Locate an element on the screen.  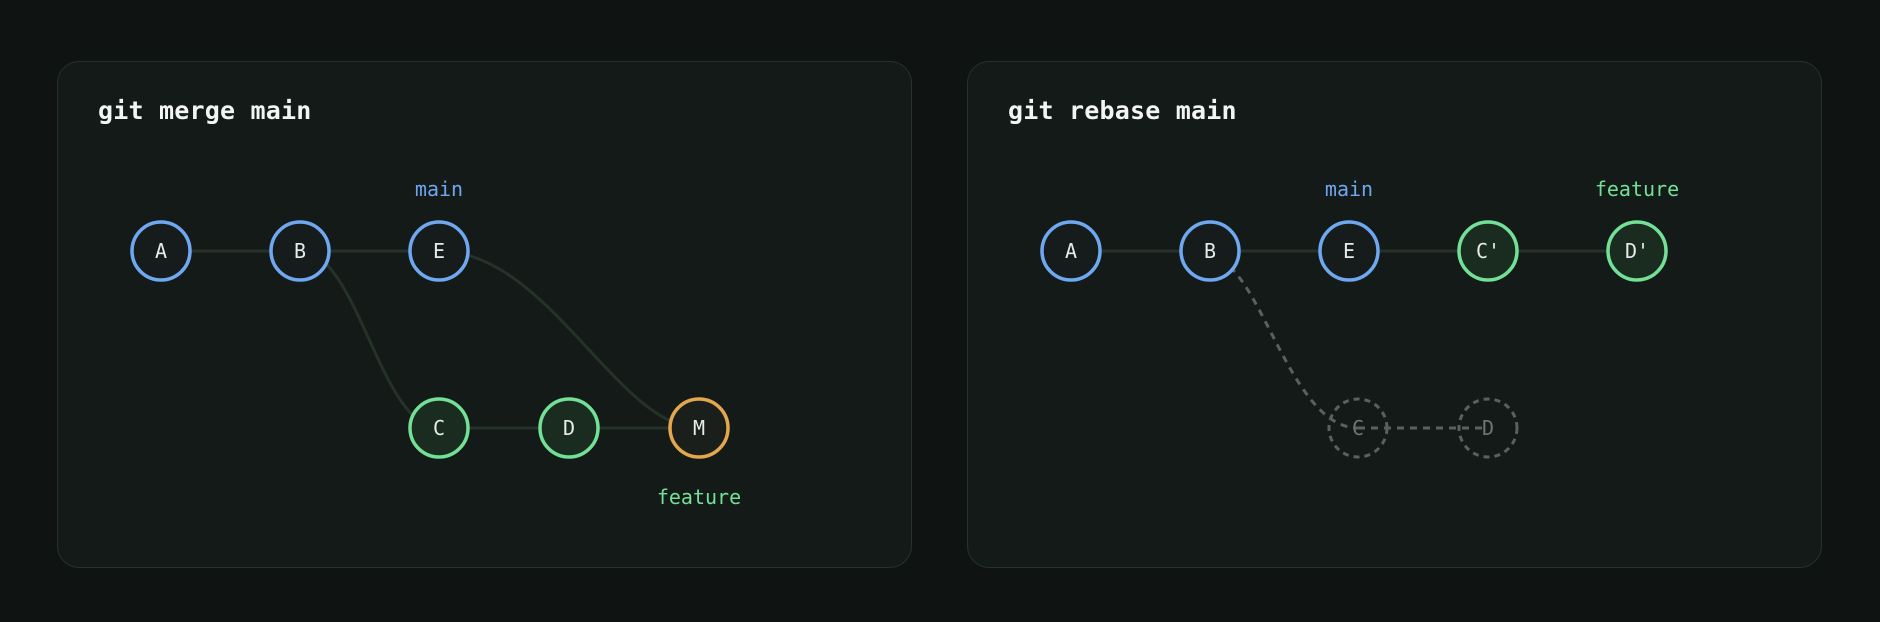
commit-d: D is located at coordinates (569, 428).